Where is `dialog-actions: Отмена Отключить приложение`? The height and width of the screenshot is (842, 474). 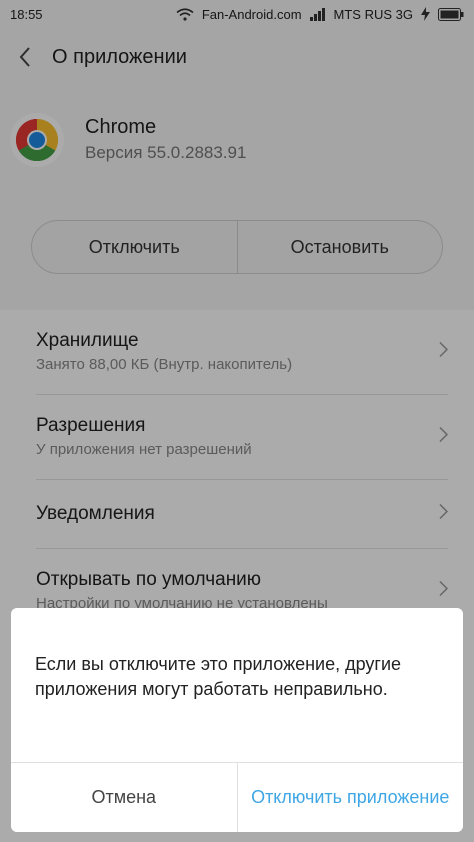 dialog-actions: Отмена Отключить приложение is located at coordinates (237, 797).